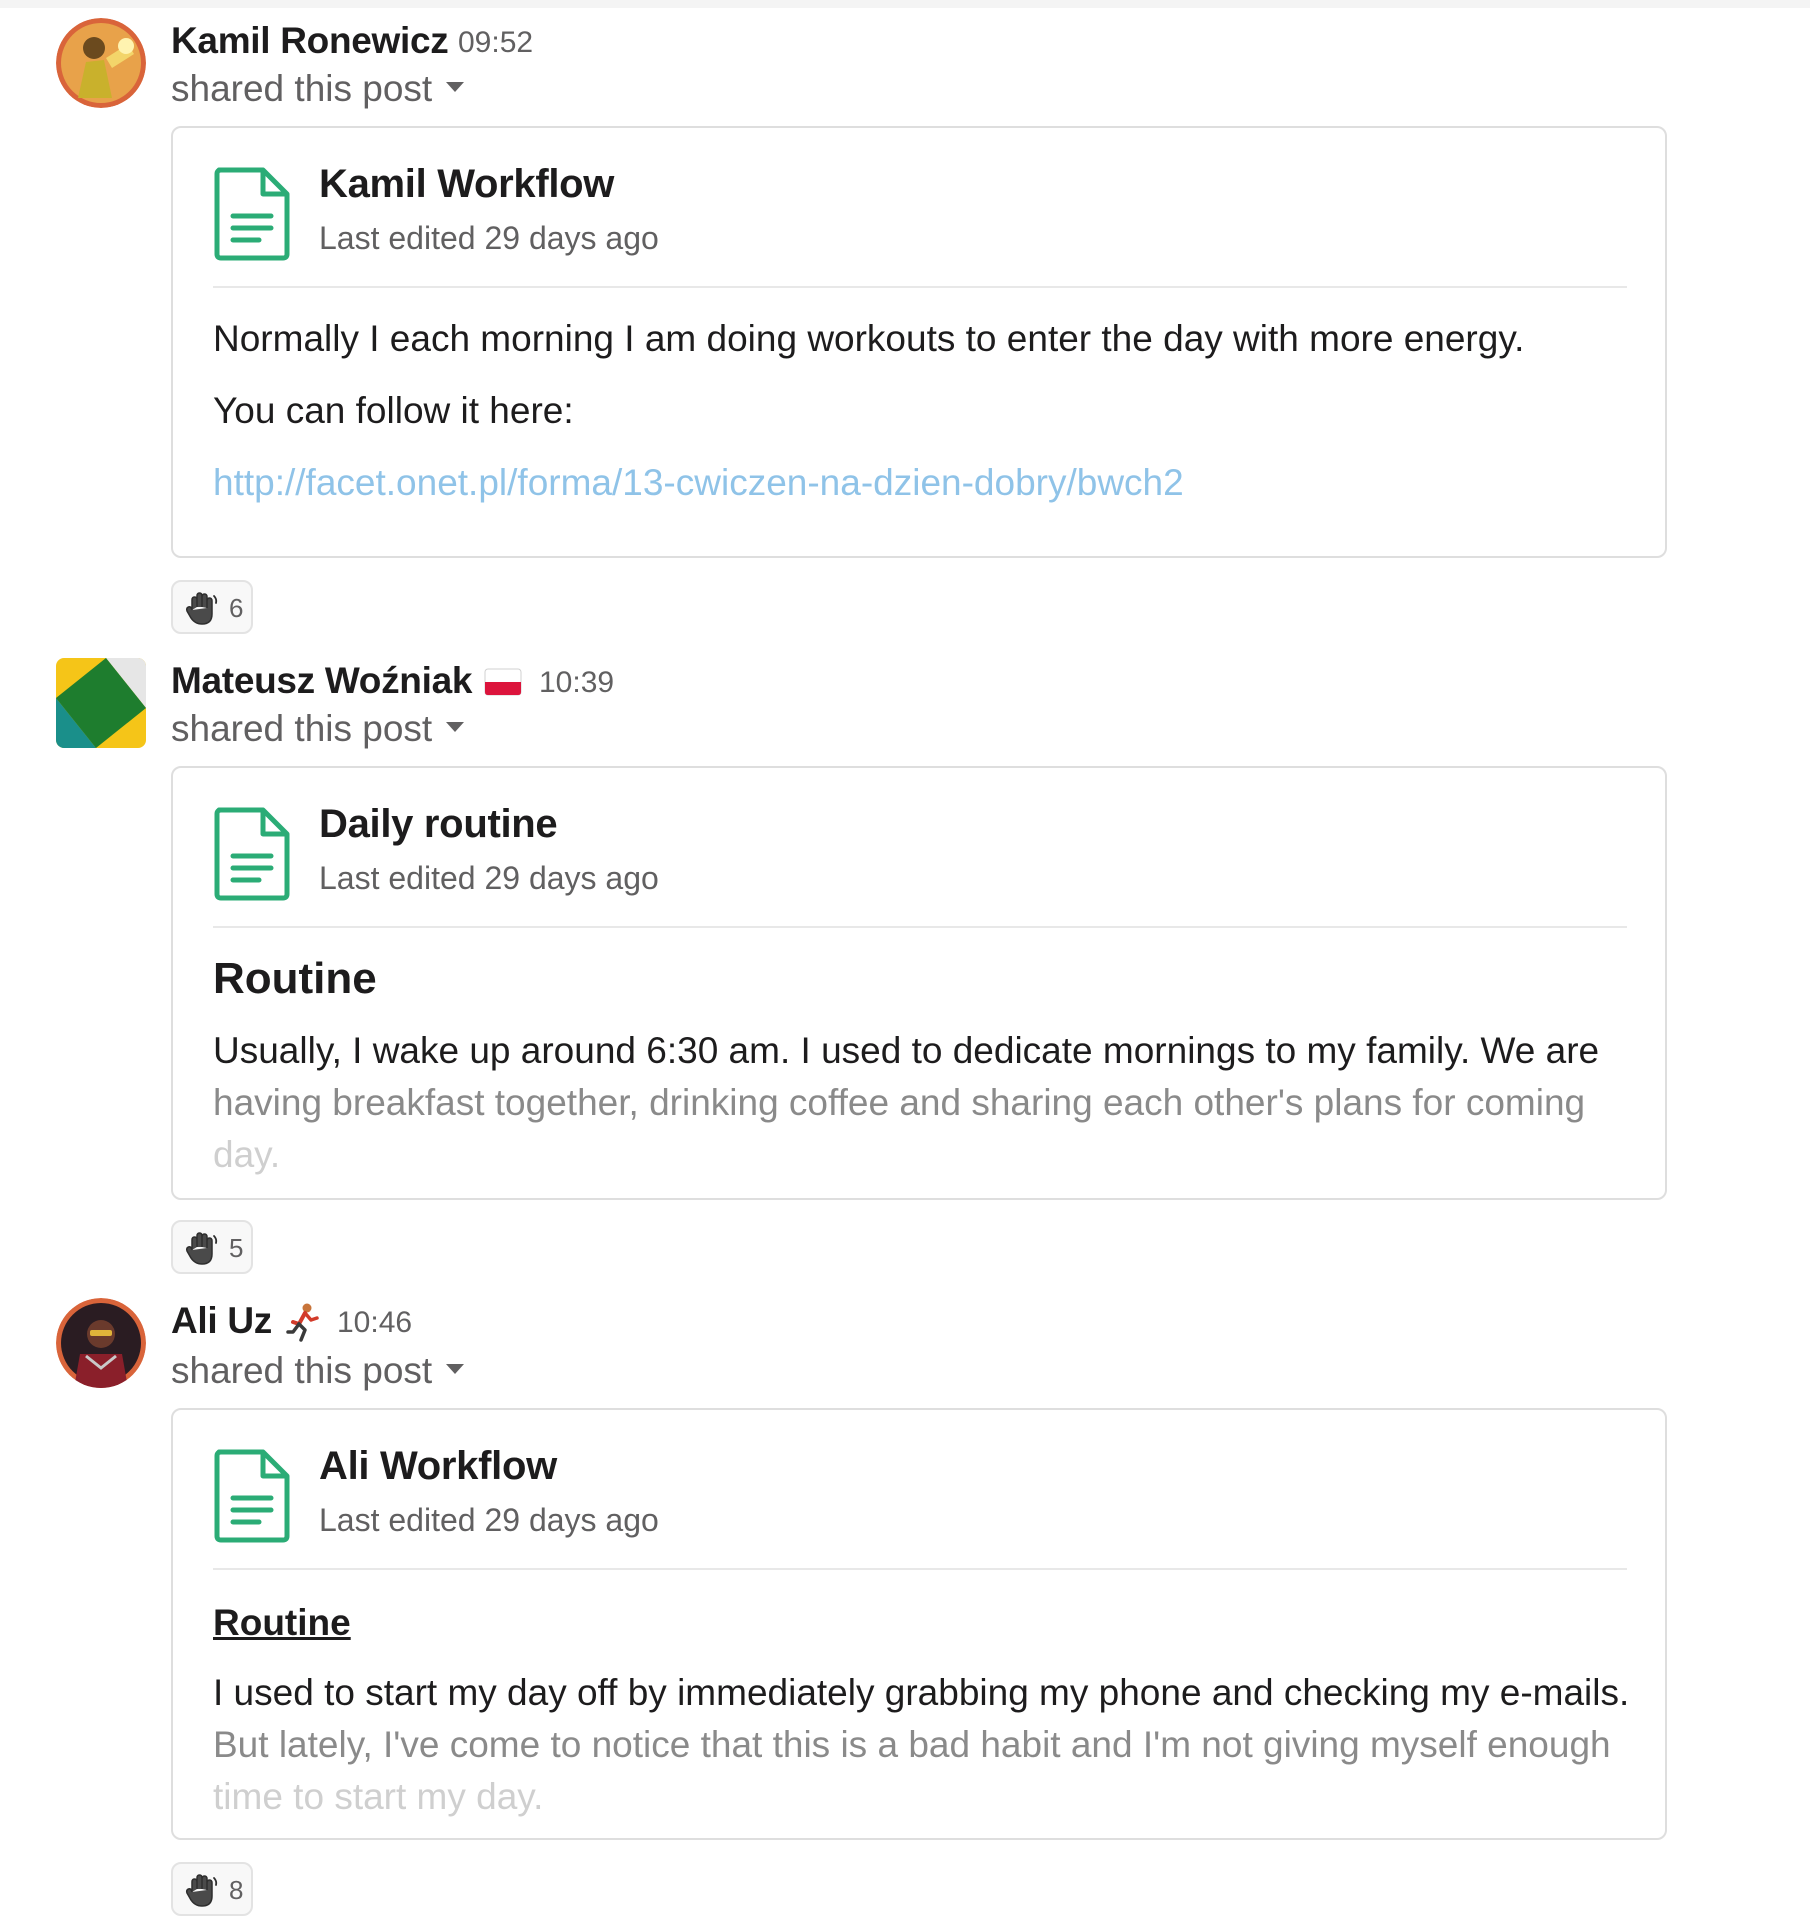 This screenshot has height=1930, width=1810. What do you see at coordinates (374, 1323) in the screenshot?
I see `timestamp: 10:46` at bounding box center [374, 1323].